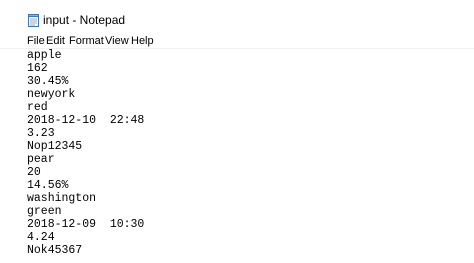 The height and width of the screenshot is (263, 474). What do you see at coordinates (41, 159) in the screenshot?
I see `text-line: pear` at bounding box center [41, 159].